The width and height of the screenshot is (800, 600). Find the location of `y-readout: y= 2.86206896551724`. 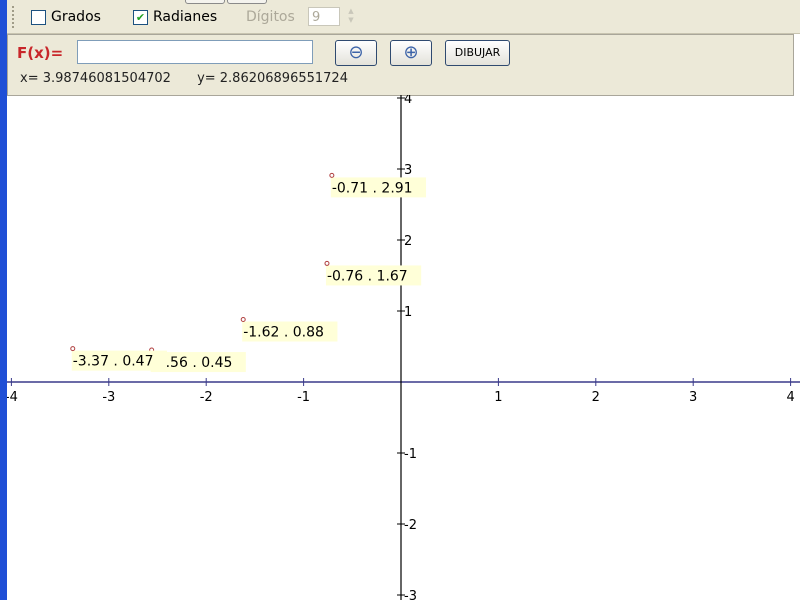

y-readout: y= 2.86206896551724 is located at coordinates (272, 78).